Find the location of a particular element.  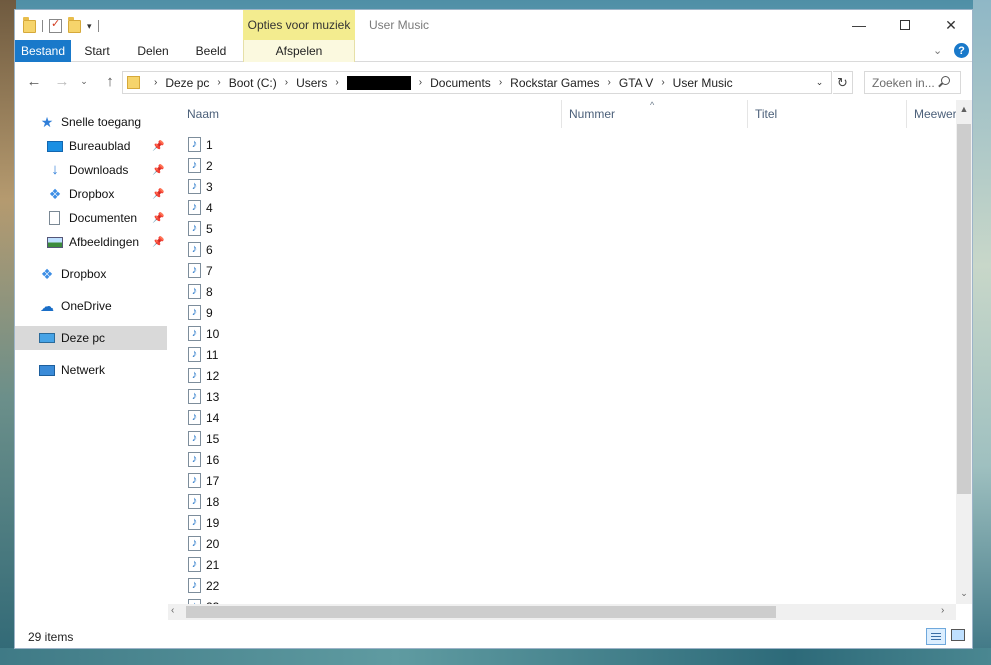

horizontal-scroll-thumb is located at coordinates (481, 612).